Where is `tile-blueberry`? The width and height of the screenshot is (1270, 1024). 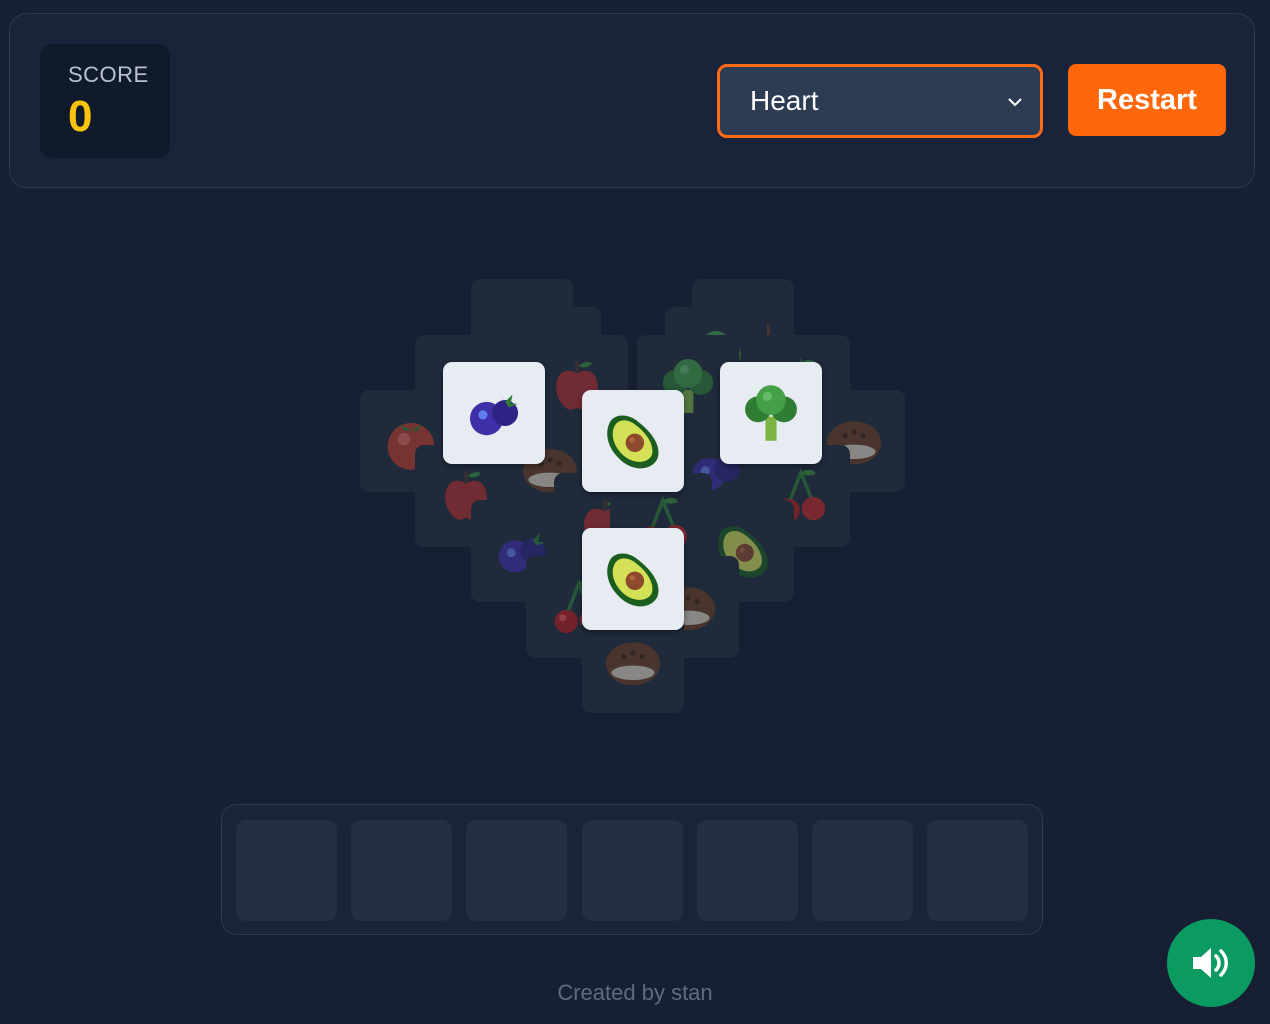 tile-blueberry is located at coordinates (494, 413).